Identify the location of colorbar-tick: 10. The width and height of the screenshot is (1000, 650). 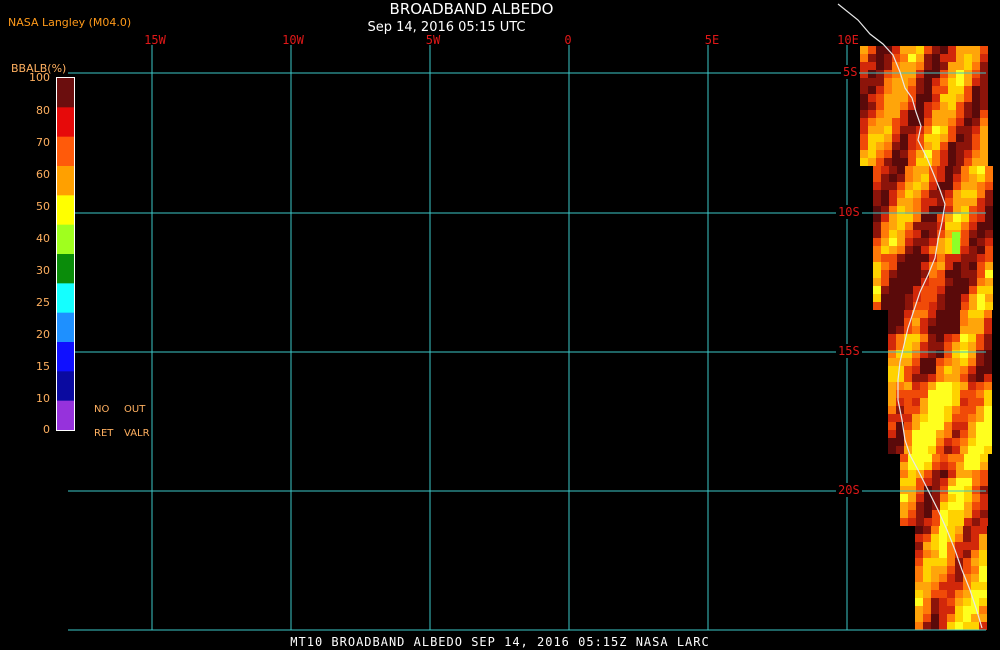
(43, 398).